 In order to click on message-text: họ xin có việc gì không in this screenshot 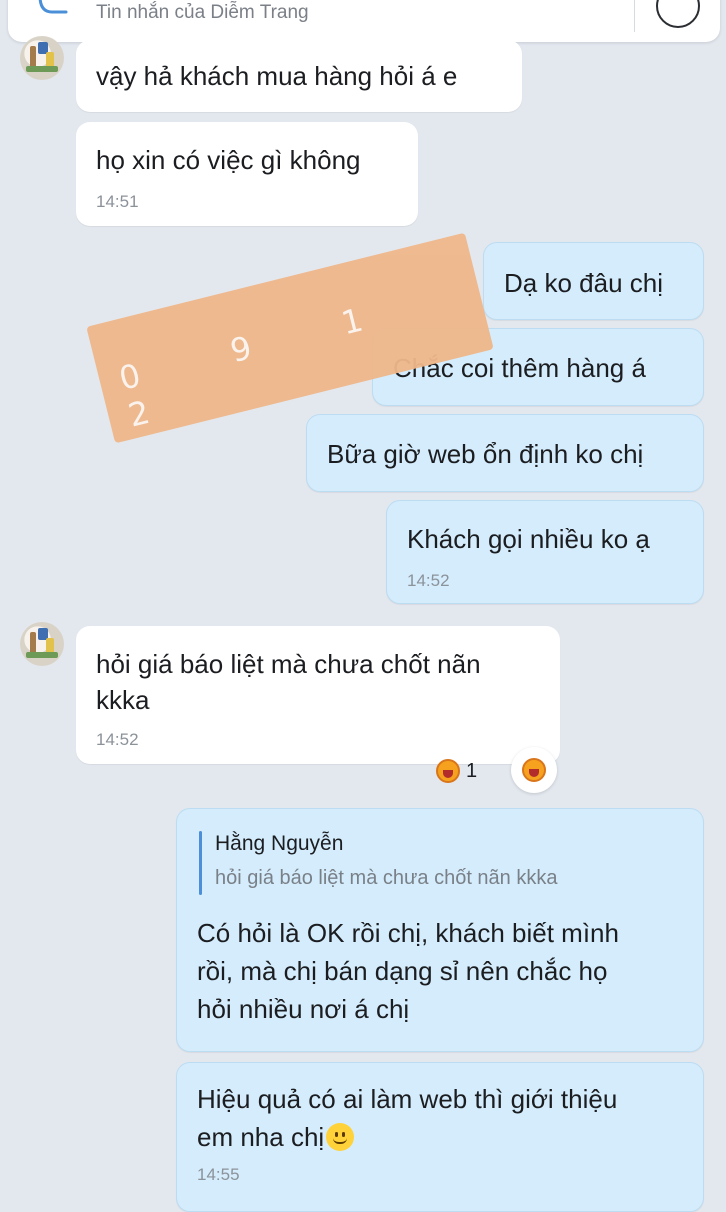, I will do `click(228, 160)`.